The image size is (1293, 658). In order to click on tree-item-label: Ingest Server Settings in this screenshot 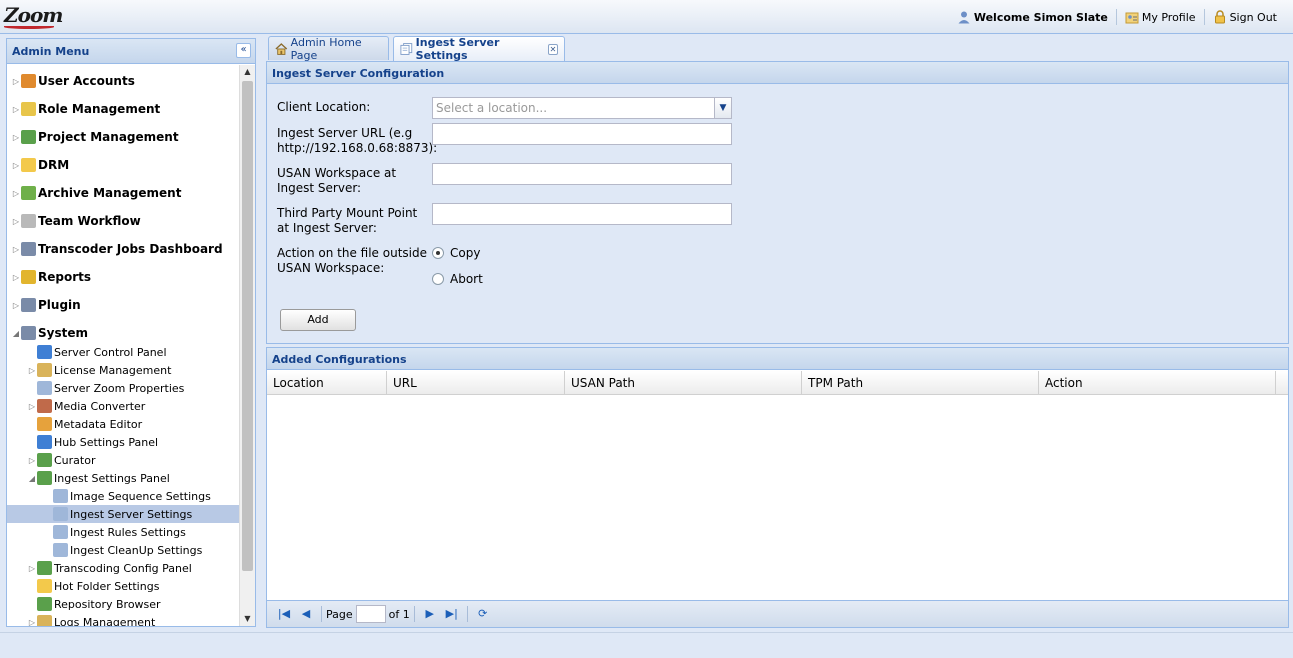, I will do `click(131, 514)`.